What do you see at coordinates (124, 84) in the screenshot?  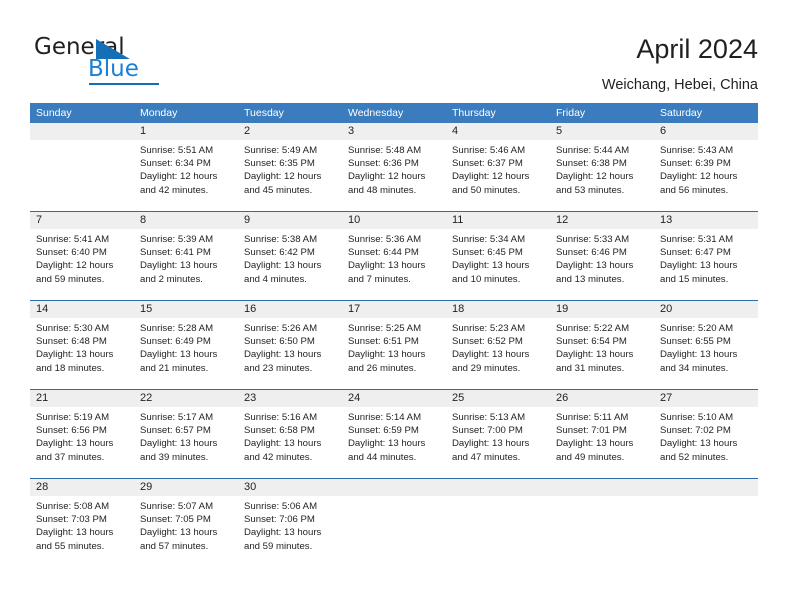 I see `logo-underline` at bounding box center [124, 84].